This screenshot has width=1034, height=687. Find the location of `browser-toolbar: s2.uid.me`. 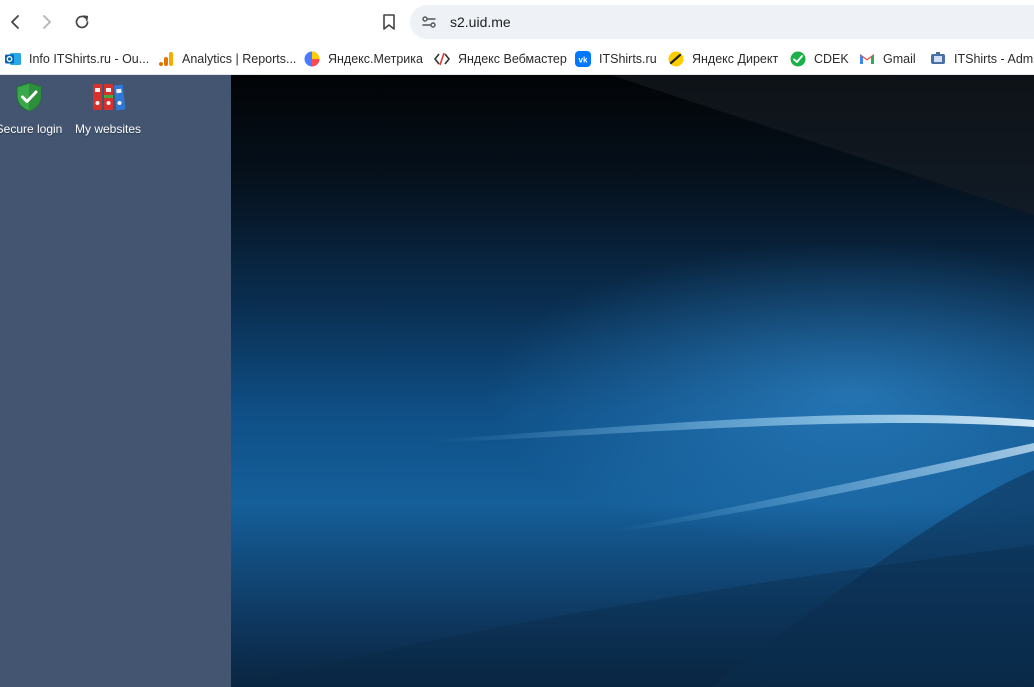

browser-toolbar: s2.uid.me is located at coordinates (517, 22).